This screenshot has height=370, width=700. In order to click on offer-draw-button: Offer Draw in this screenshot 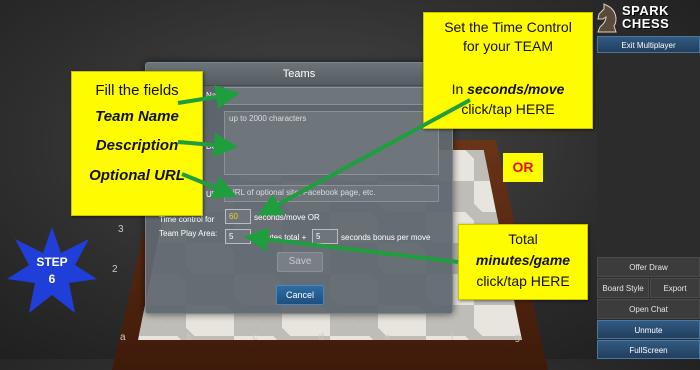, I will do `click(648, 267)`.